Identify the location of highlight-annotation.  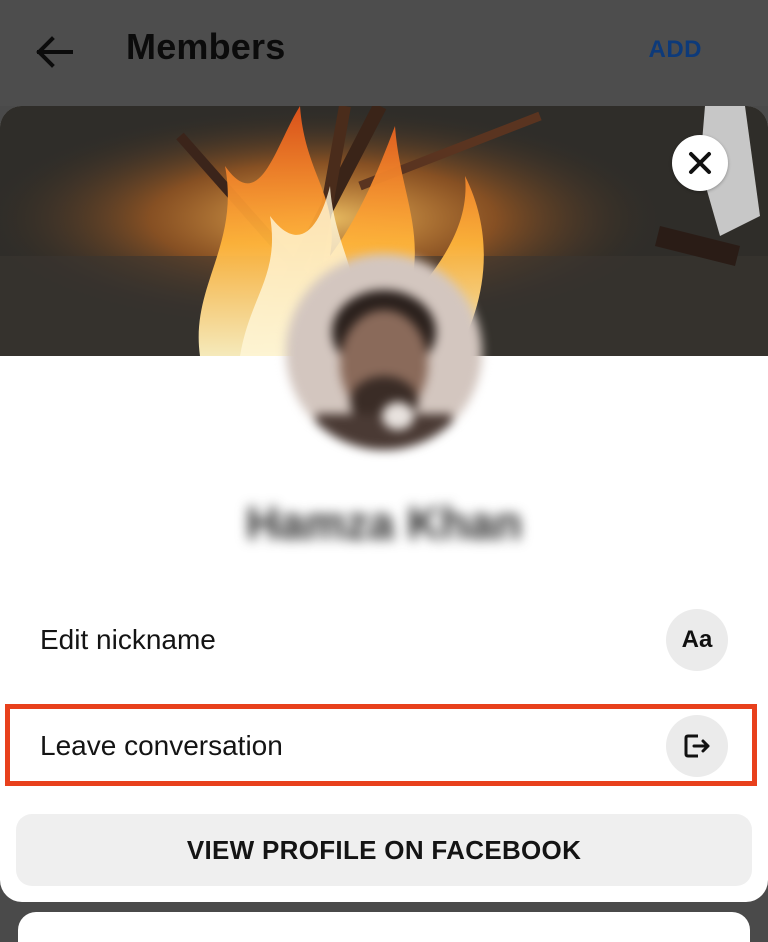
(381, 745).